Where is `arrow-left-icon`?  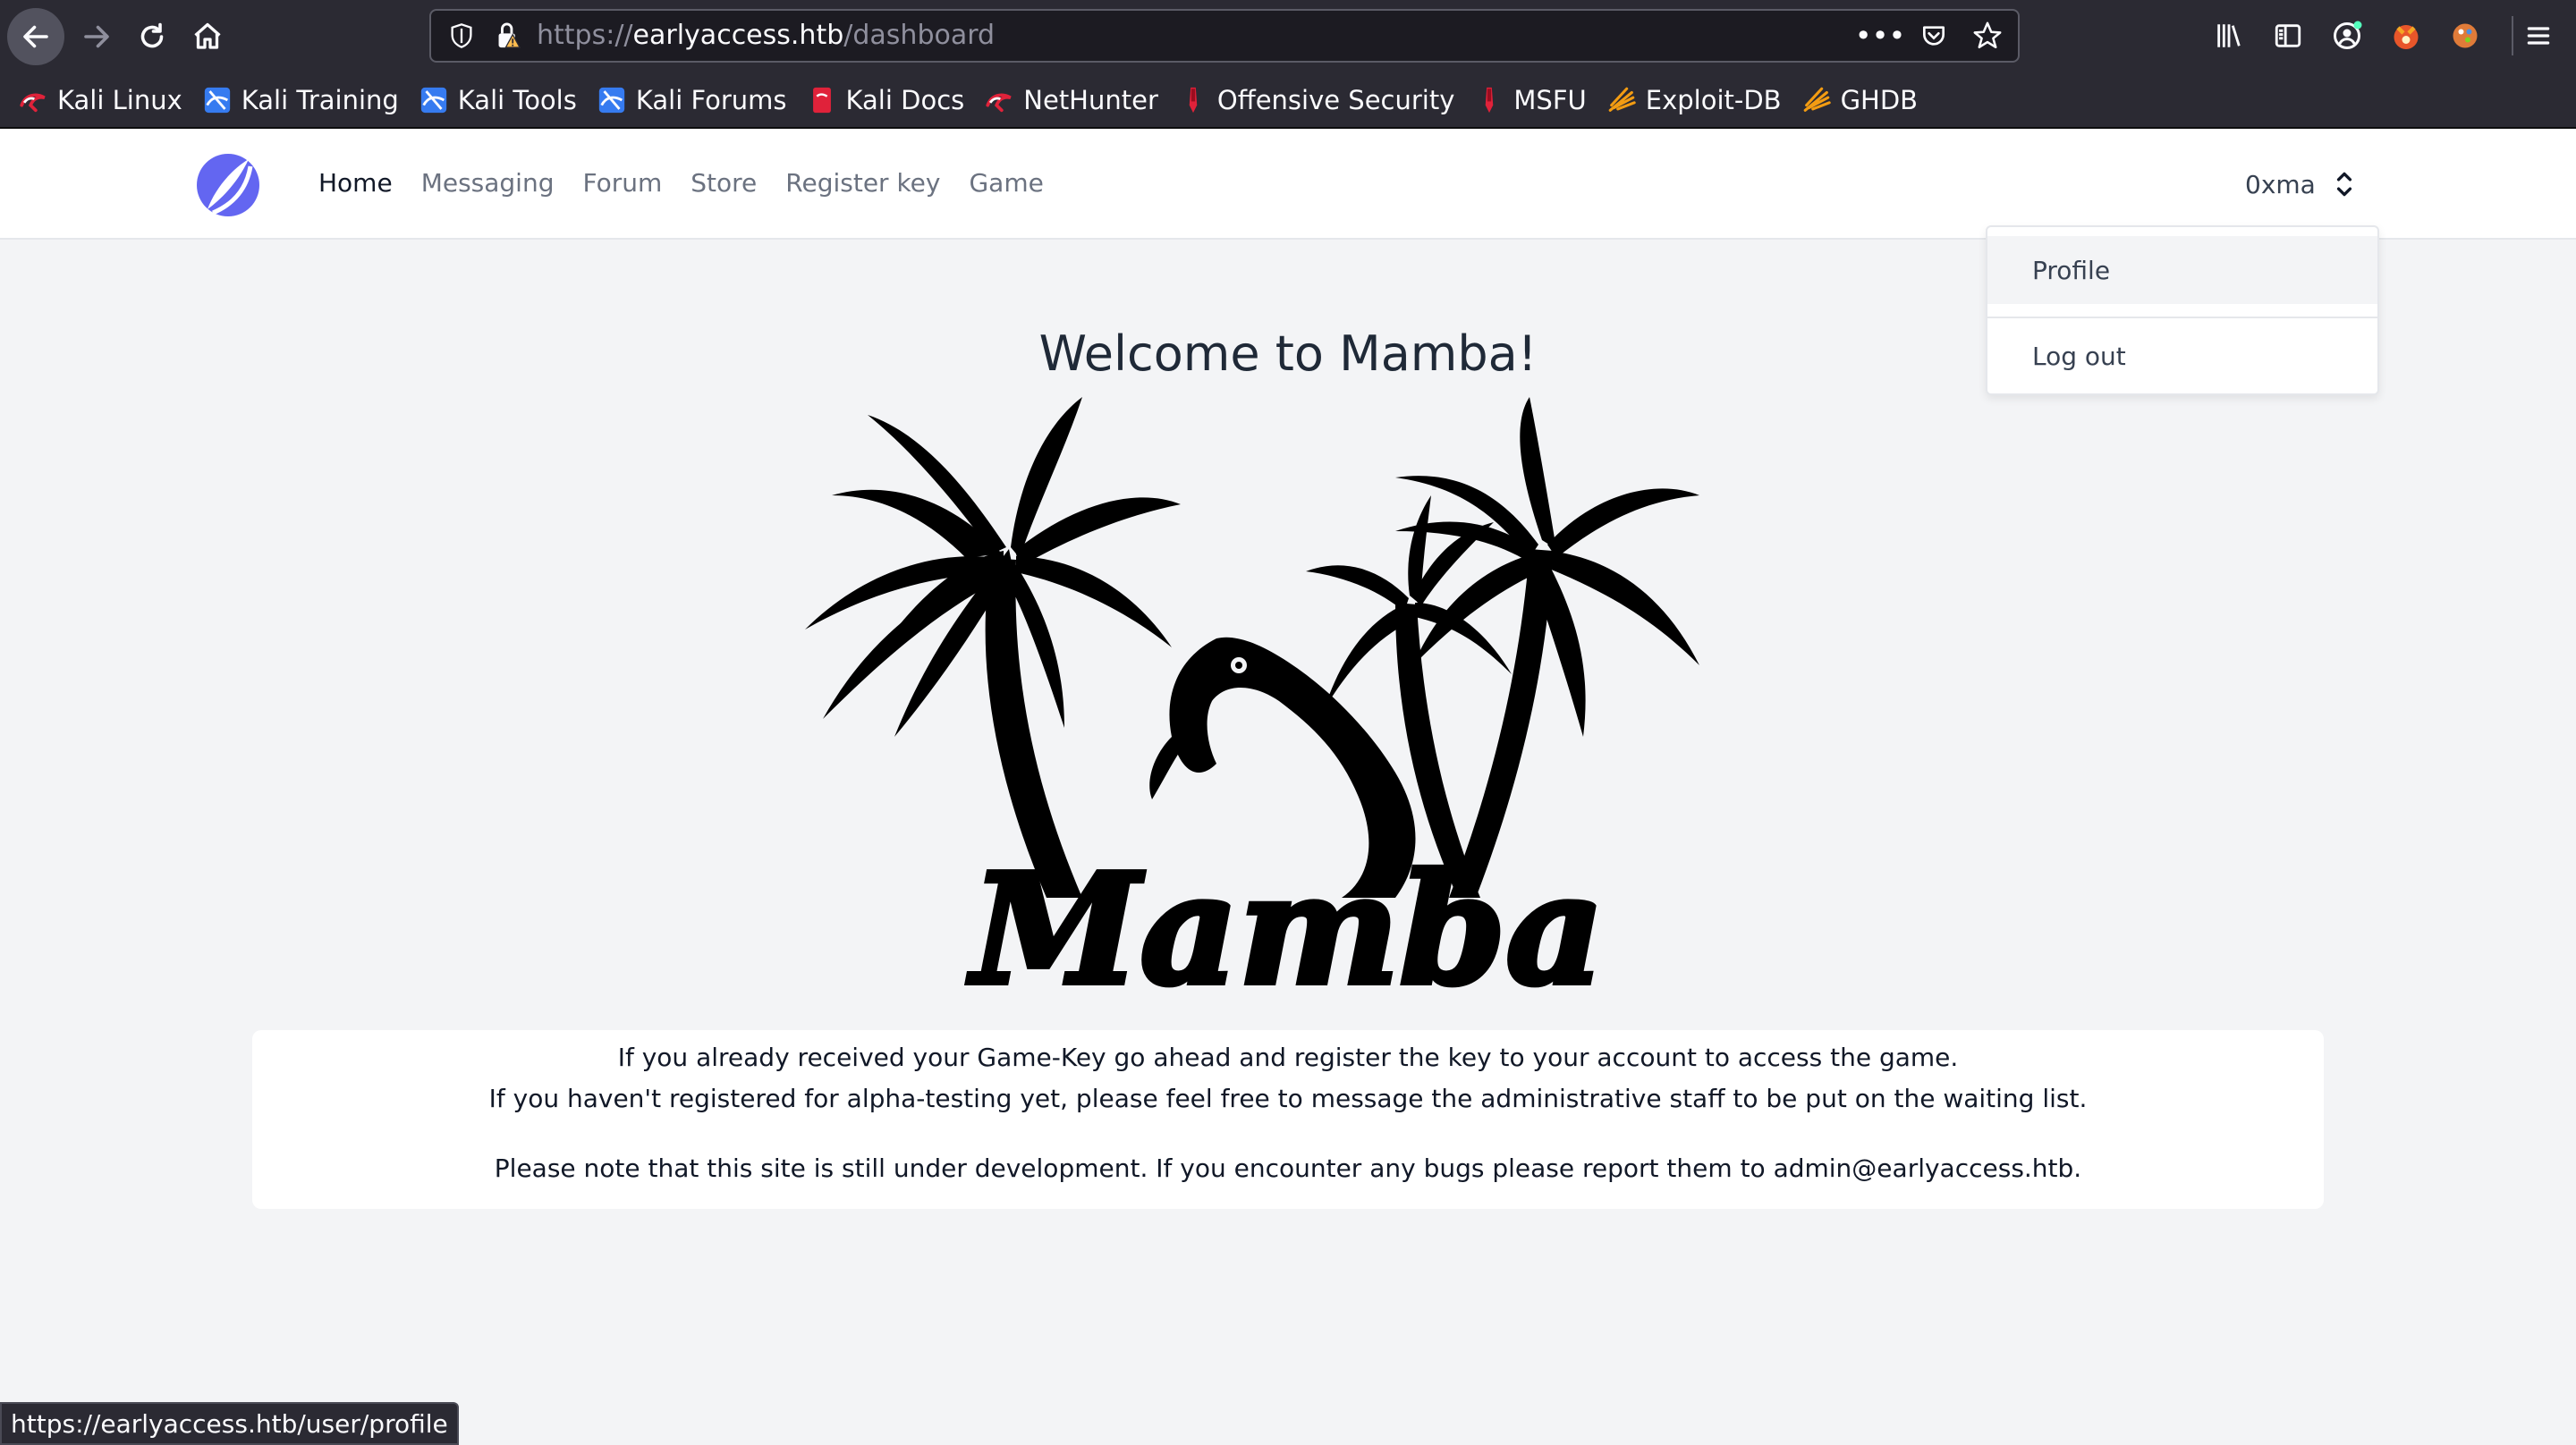 arrow-left-icon is located at coordinates (35, 36).